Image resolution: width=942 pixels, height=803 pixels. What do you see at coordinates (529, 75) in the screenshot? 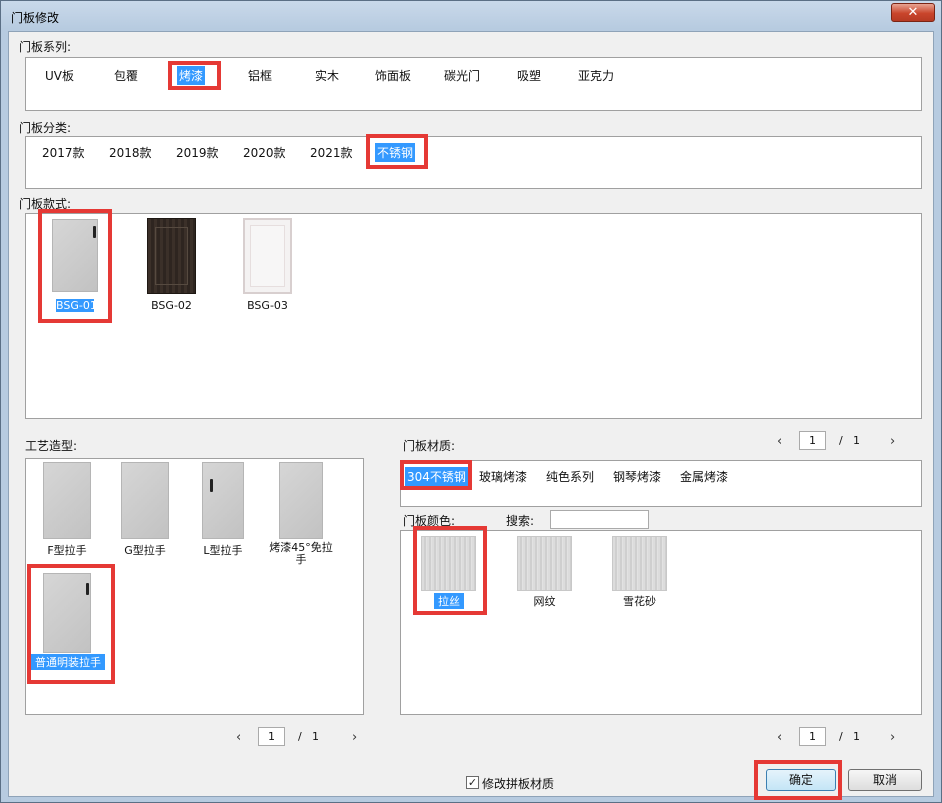
I see `series-tab-xisu: 吸塑` at bounding box center [529, 75].